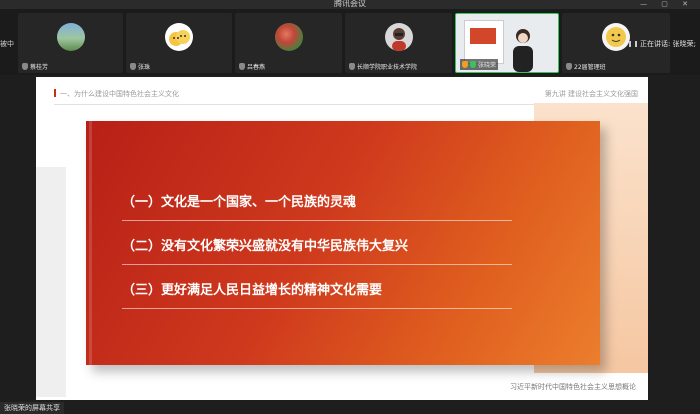  I want to click on participant-tile: 蔡桂芳, so click(70, 43).